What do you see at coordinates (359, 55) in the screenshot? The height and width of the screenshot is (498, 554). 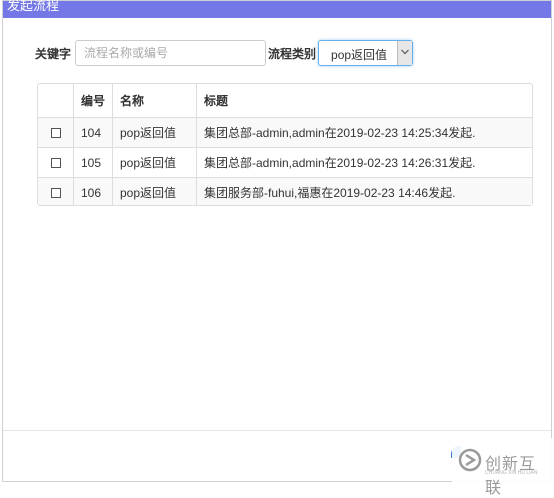 I see `process-type-value: pop返回值` at bounding box center [359, 55].